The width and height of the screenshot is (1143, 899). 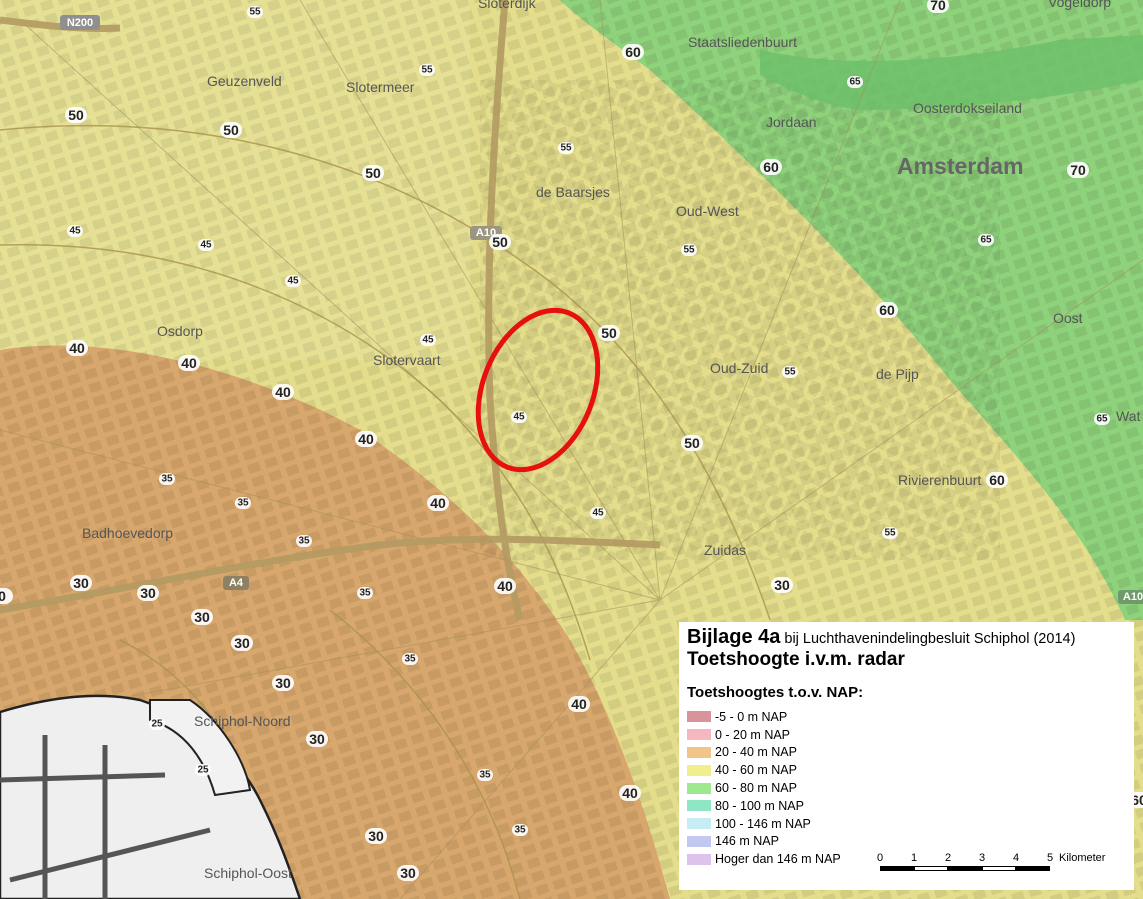 I want to click on city-label-amsterdam: Amsterdam, so click(x=960, y=166).